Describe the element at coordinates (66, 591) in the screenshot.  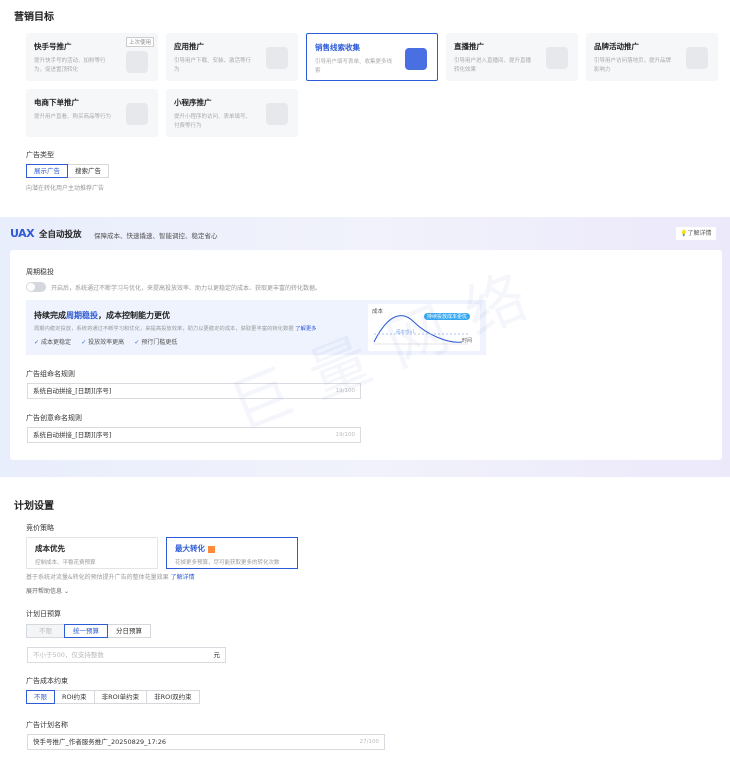
I see `chevron-down-icon: ⌄` at that location.